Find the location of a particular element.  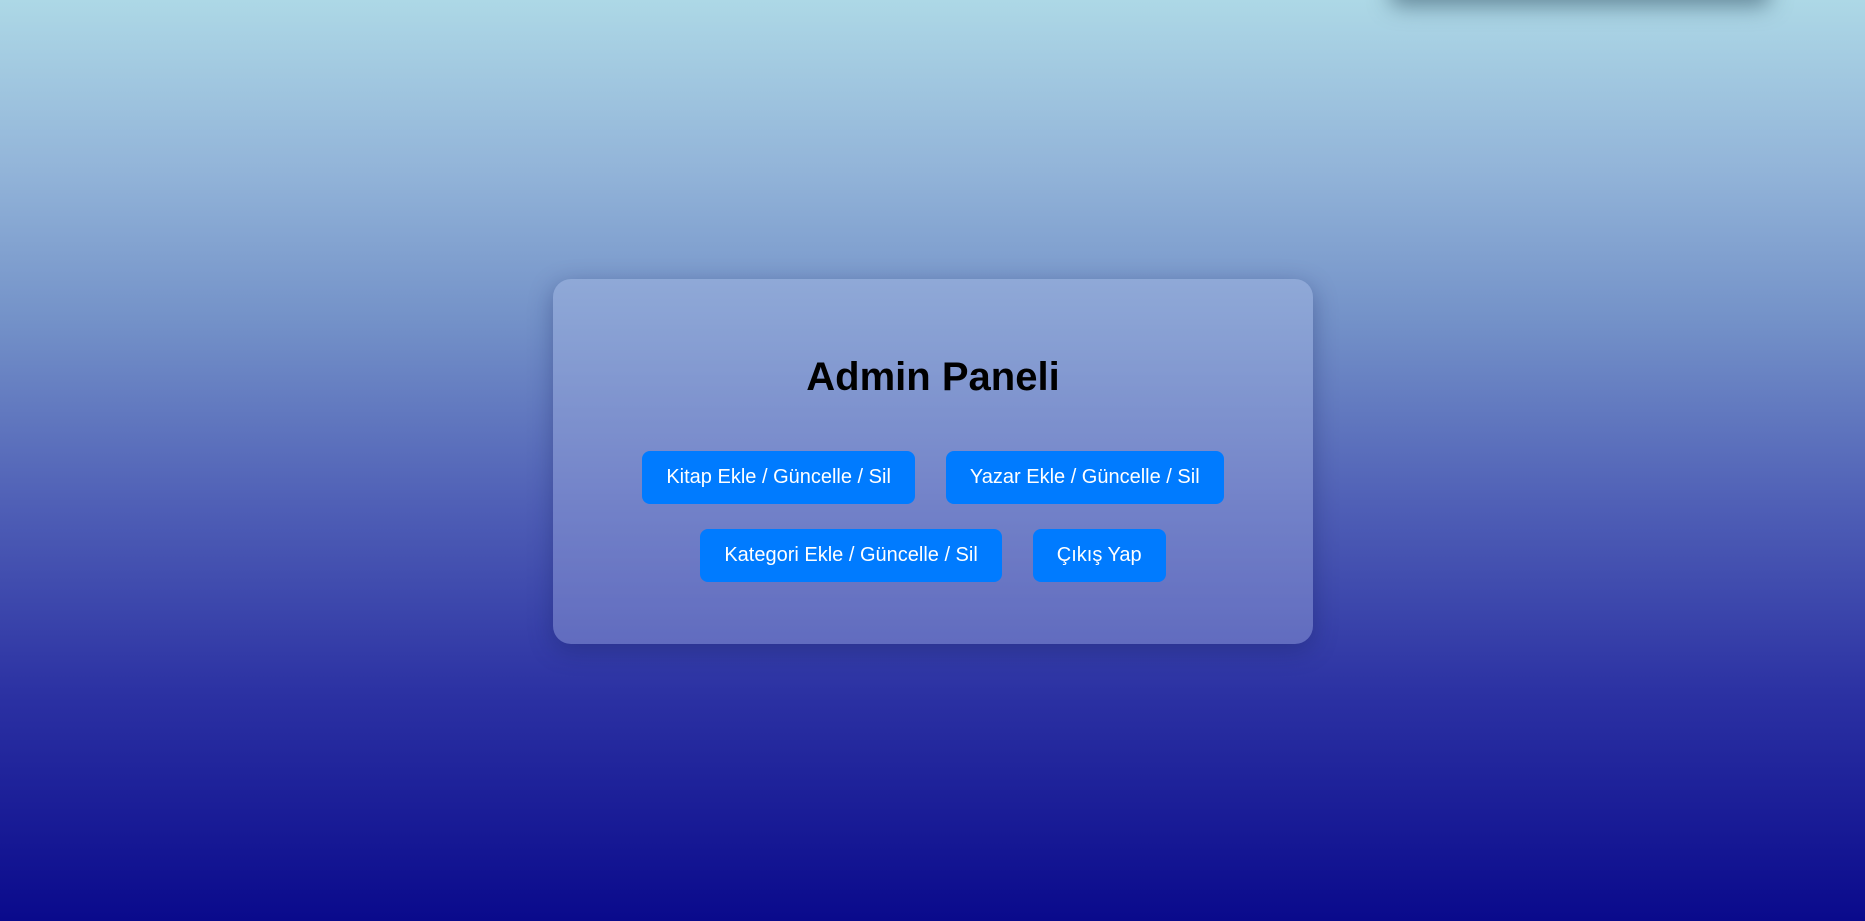

manage-authors-button: Yazar Ekle / Güncelle / Sil is located at coordinates (1084, 477).